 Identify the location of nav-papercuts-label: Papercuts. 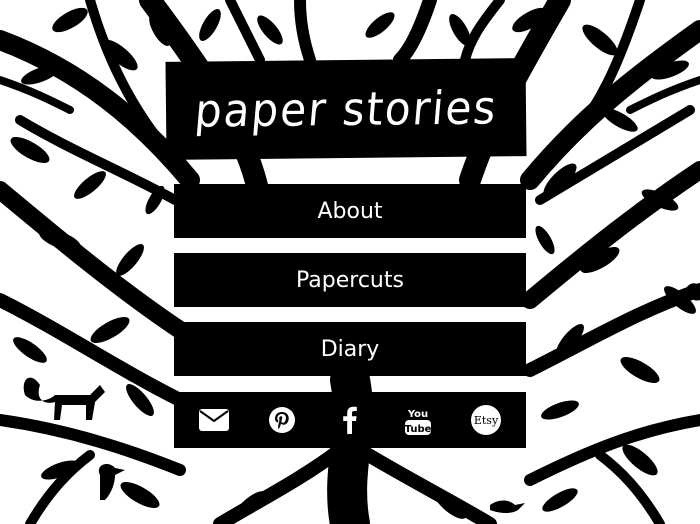
(350, 280).